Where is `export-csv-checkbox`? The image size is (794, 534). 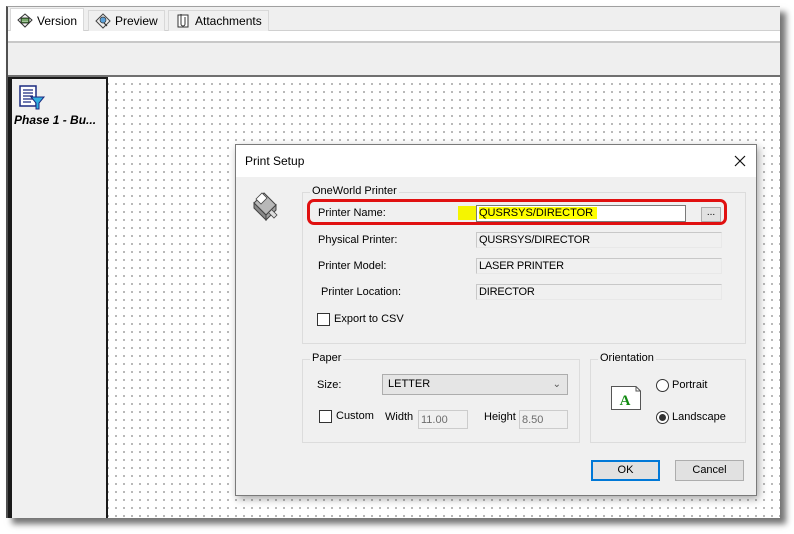 export-csv-checkbox is located at coordinates (323, 319).